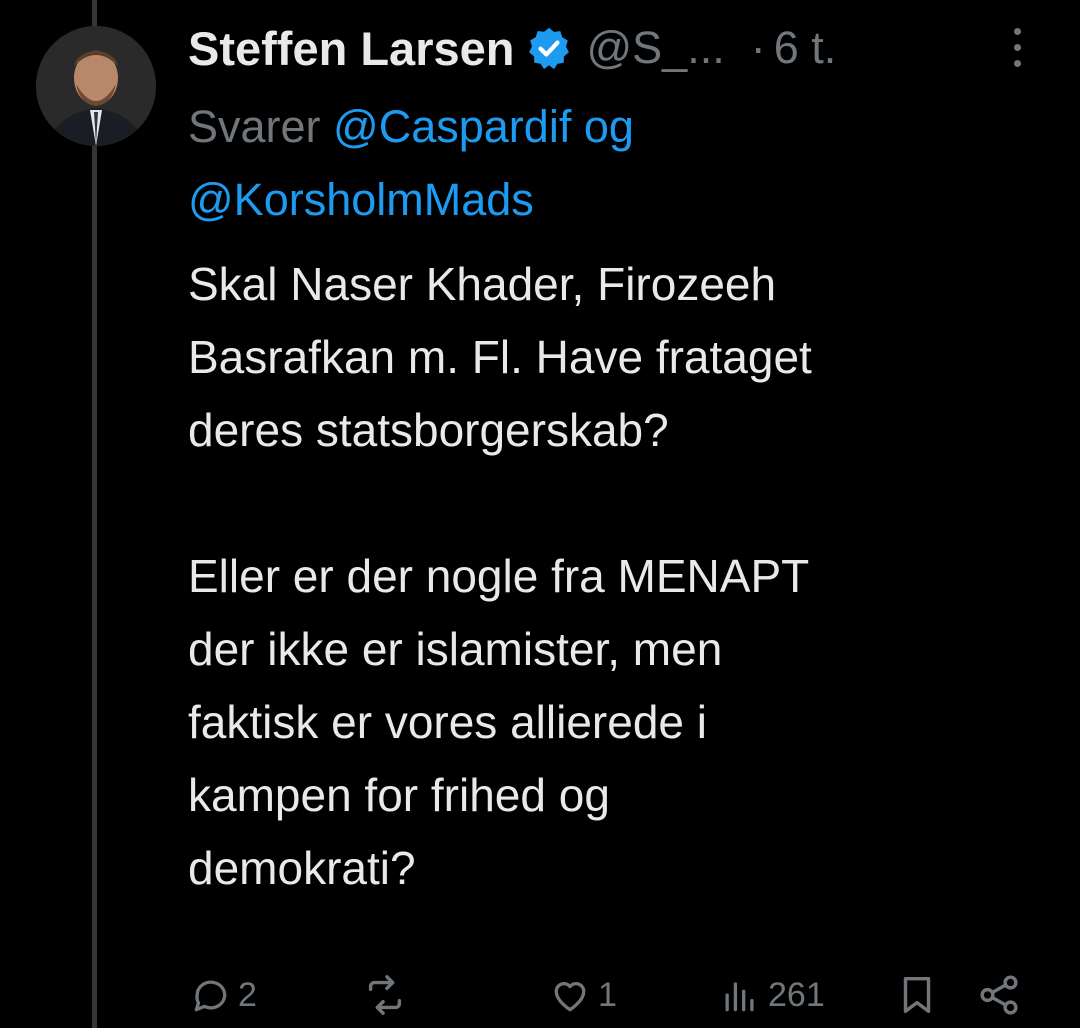 The image size is (1080, 1028). I want to click on reply-icon, so click(210, 996).